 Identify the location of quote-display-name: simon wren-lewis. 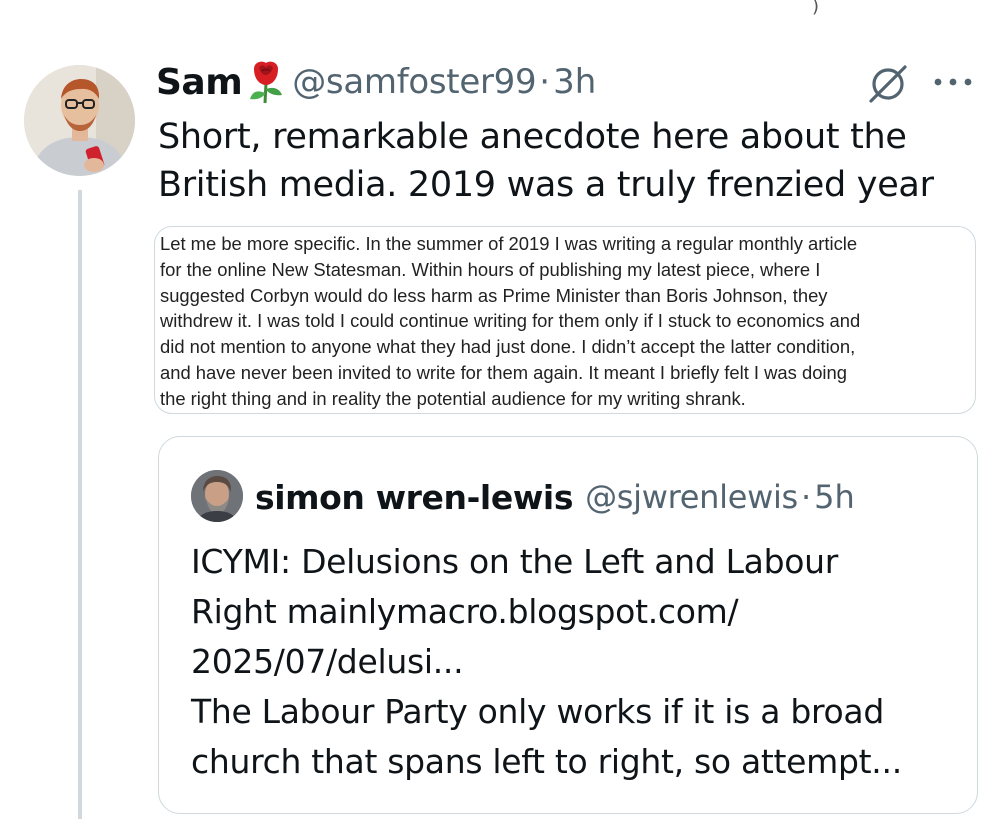
(414, 497).